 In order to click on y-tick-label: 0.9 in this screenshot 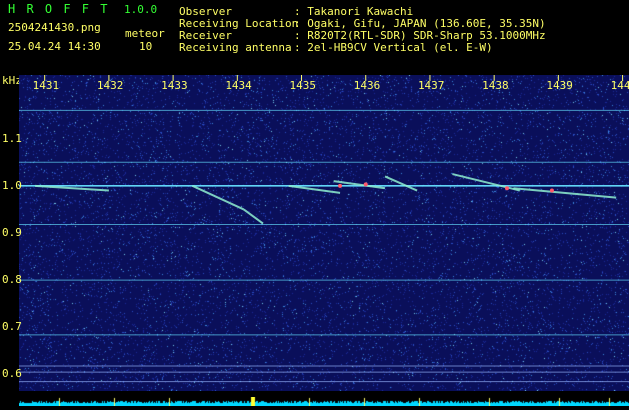, I will do `click(12, 232)`.